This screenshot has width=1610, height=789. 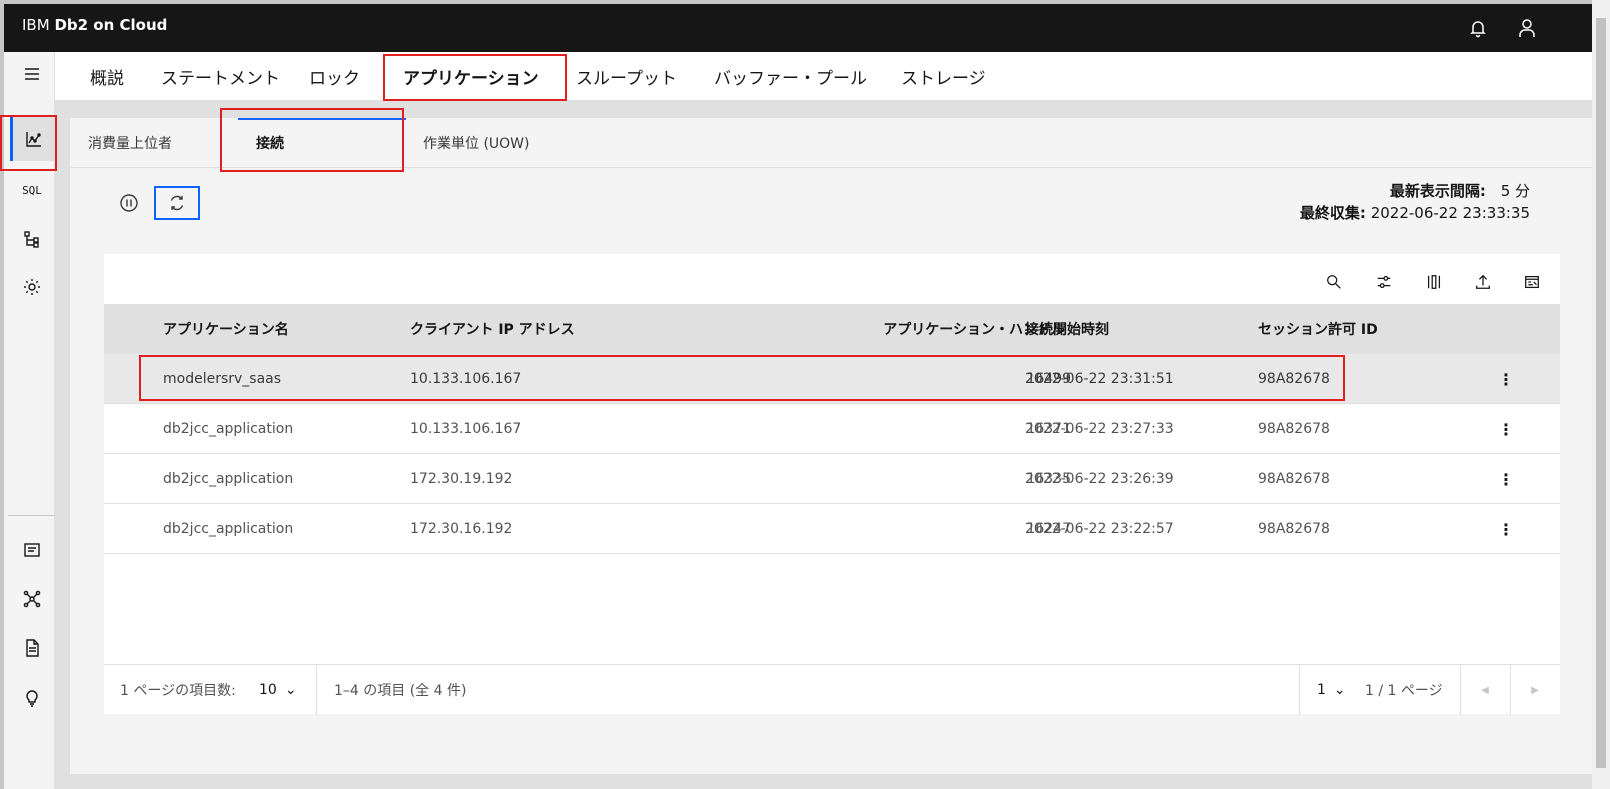 I want to click on filter-icon, so click(x=1384, y=282).